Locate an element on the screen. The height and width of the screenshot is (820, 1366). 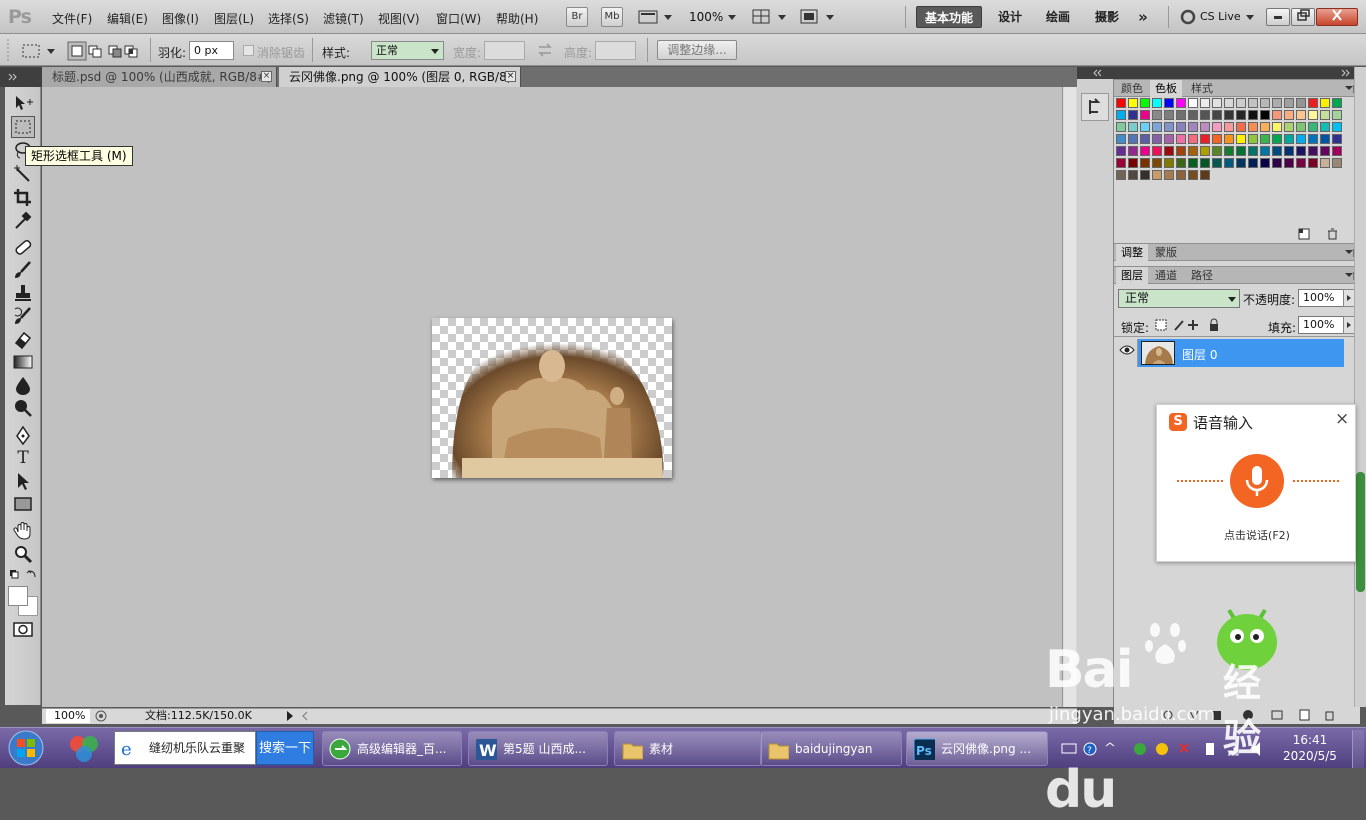
healing-brush-tool-icon is located at coordinates (23, 247).